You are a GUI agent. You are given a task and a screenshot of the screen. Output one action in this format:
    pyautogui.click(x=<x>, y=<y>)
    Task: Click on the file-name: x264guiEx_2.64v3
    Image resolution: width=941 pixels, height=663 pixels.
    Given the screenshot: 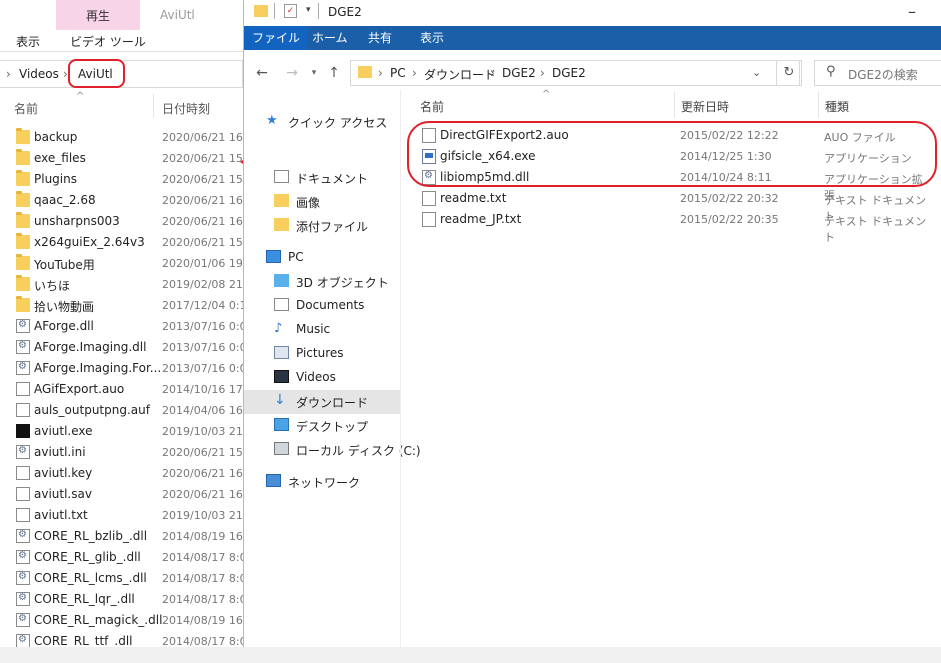 What is the action you would take?
    pyautogui.click(x=89, y=242)
    